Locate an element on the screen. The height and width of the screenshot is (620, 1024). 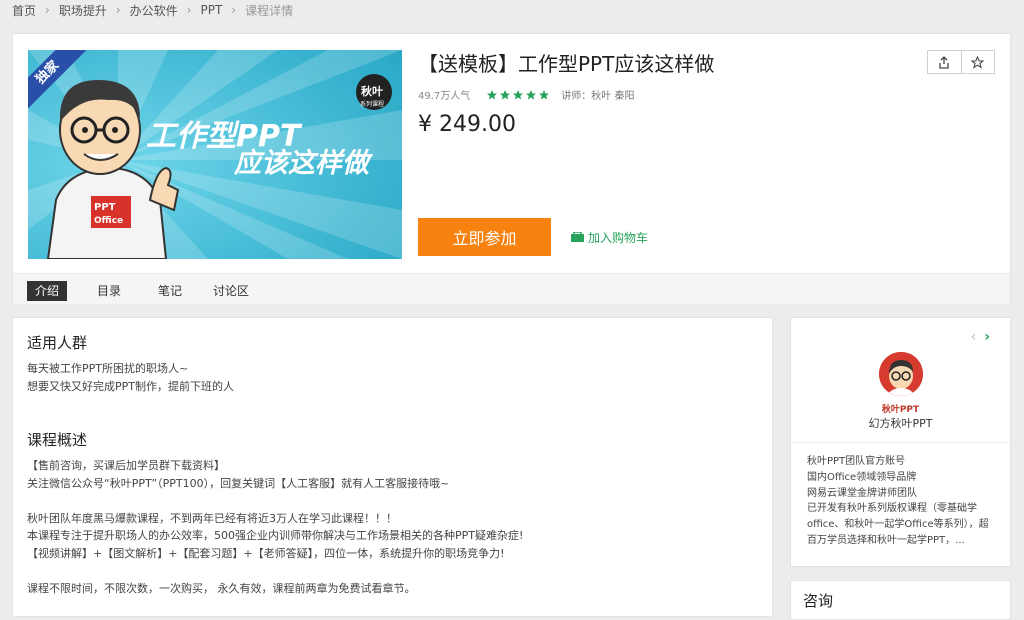
provider-desc-line: office、和秋叶一起学Office等系列），超 is located at coordinates (898, 525).